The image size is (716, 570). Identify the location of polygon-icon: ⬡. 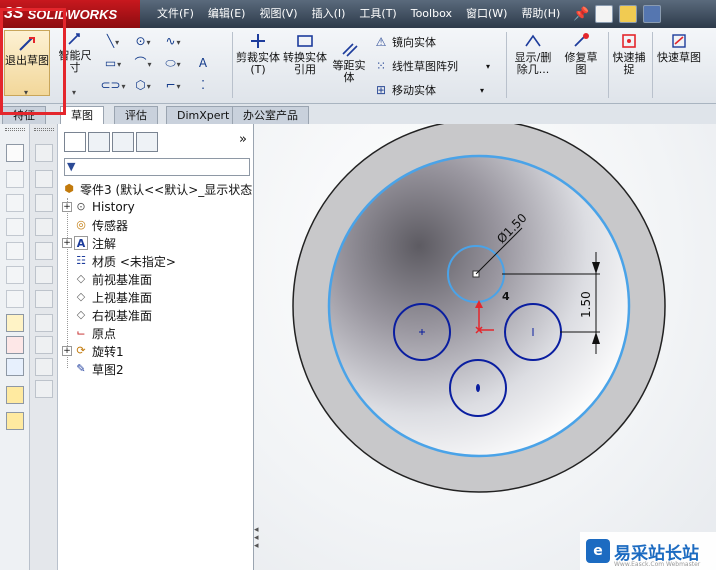
(143, 85).